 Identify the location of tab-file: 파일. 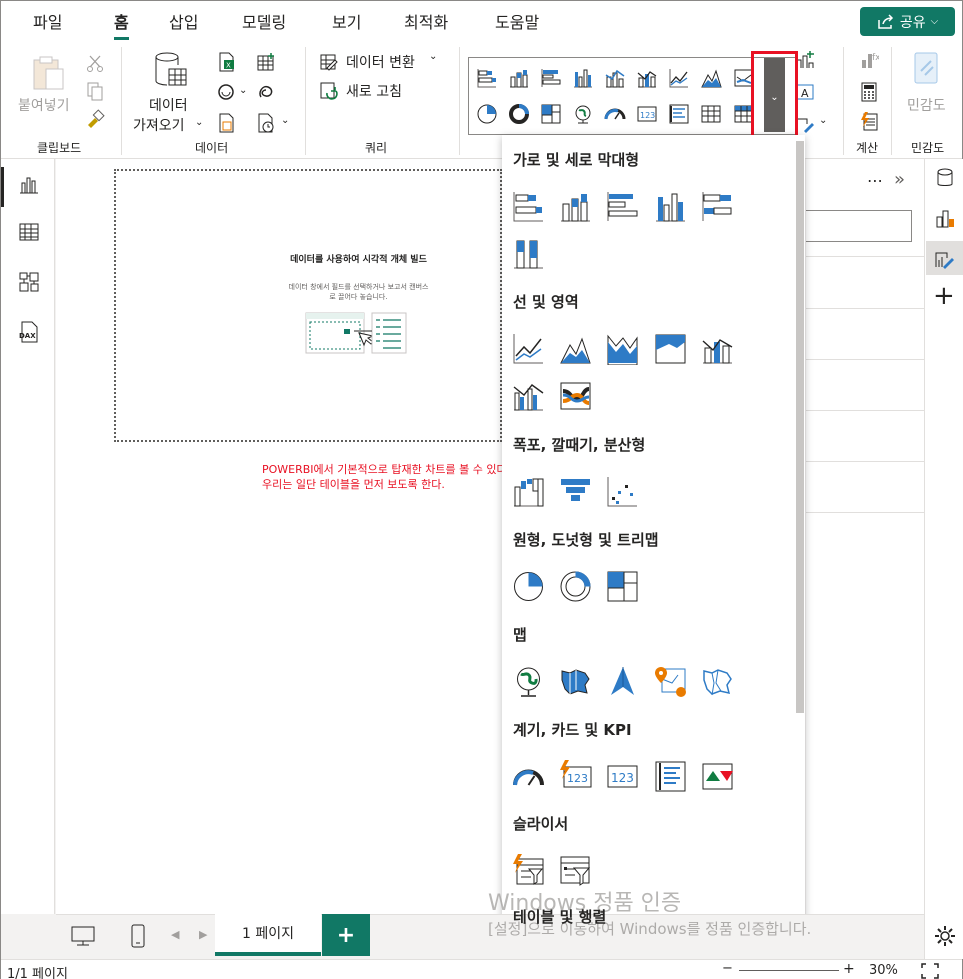
(47, 21).